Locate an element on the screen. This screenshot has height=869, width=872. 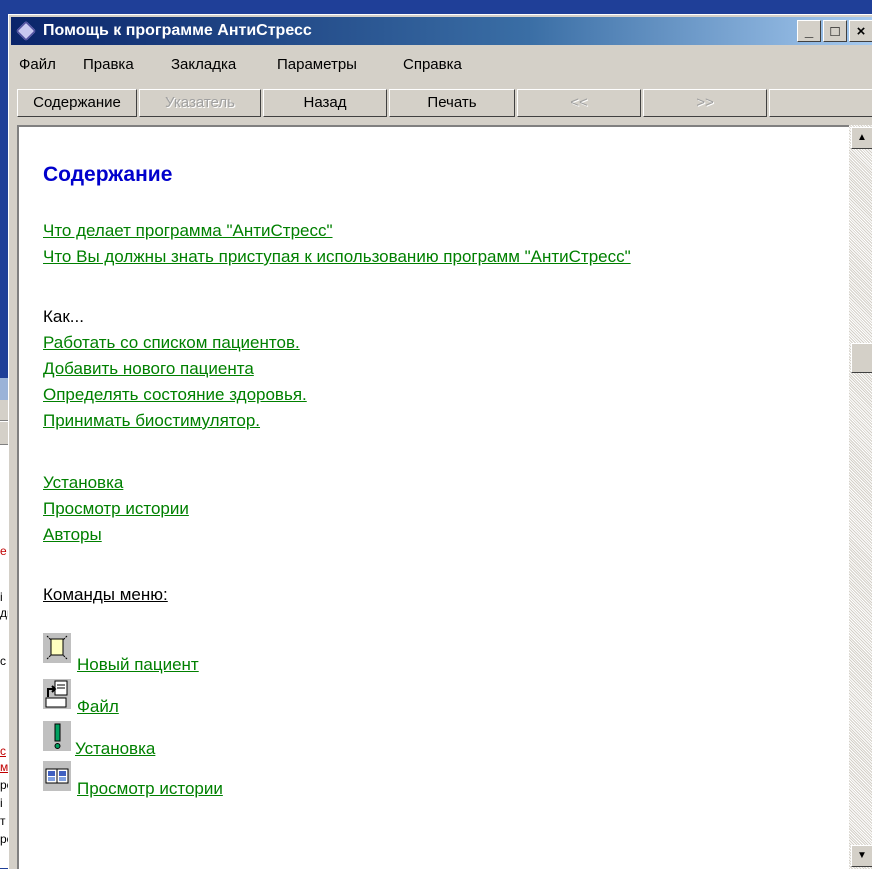
link-installation: Установка is located at coordinates (83, 483).